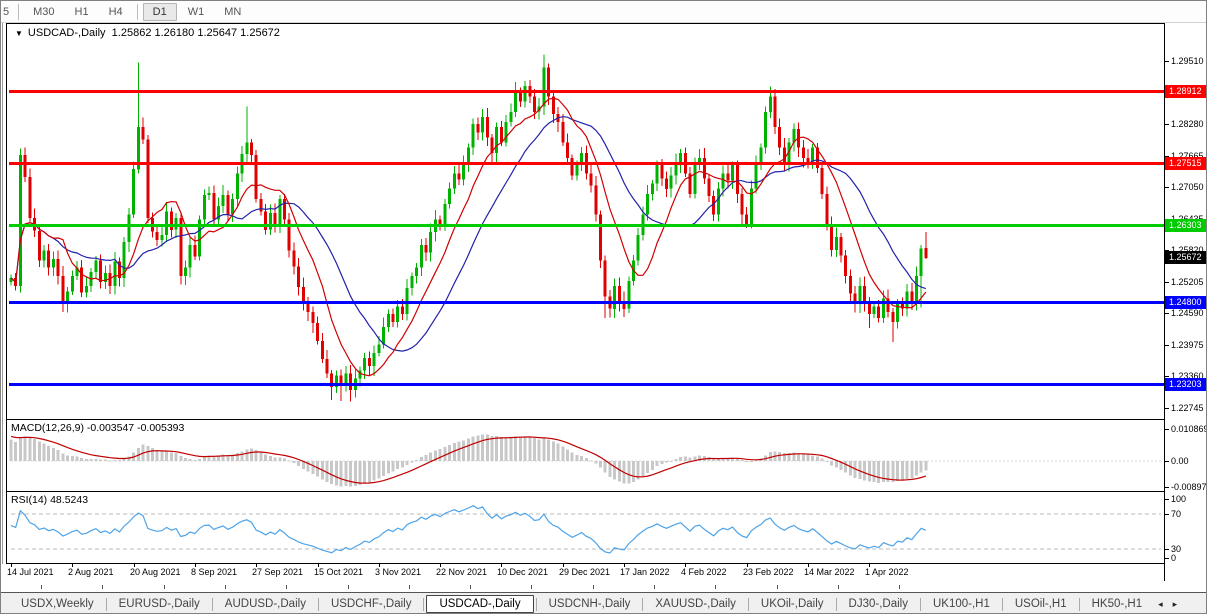 The image size is (1207, 614). I want to click on tabs-scroll-left-icon: ◂, so click(1160, 604).